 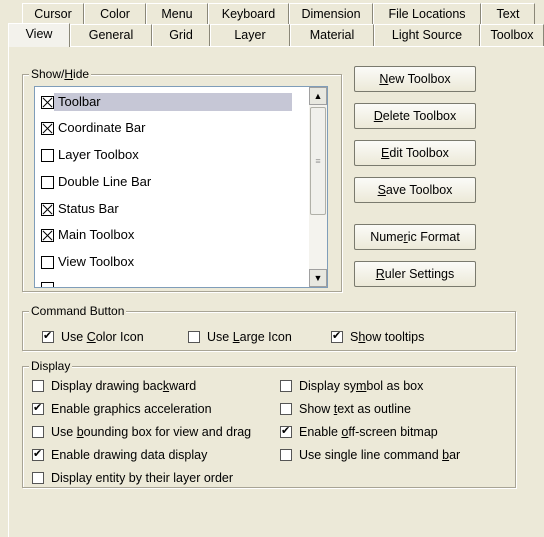 What do you see at coordinates (318, 278) in the screenshot?
I see `scroll-down-icon: ▼` at bounding box center [318, 278].